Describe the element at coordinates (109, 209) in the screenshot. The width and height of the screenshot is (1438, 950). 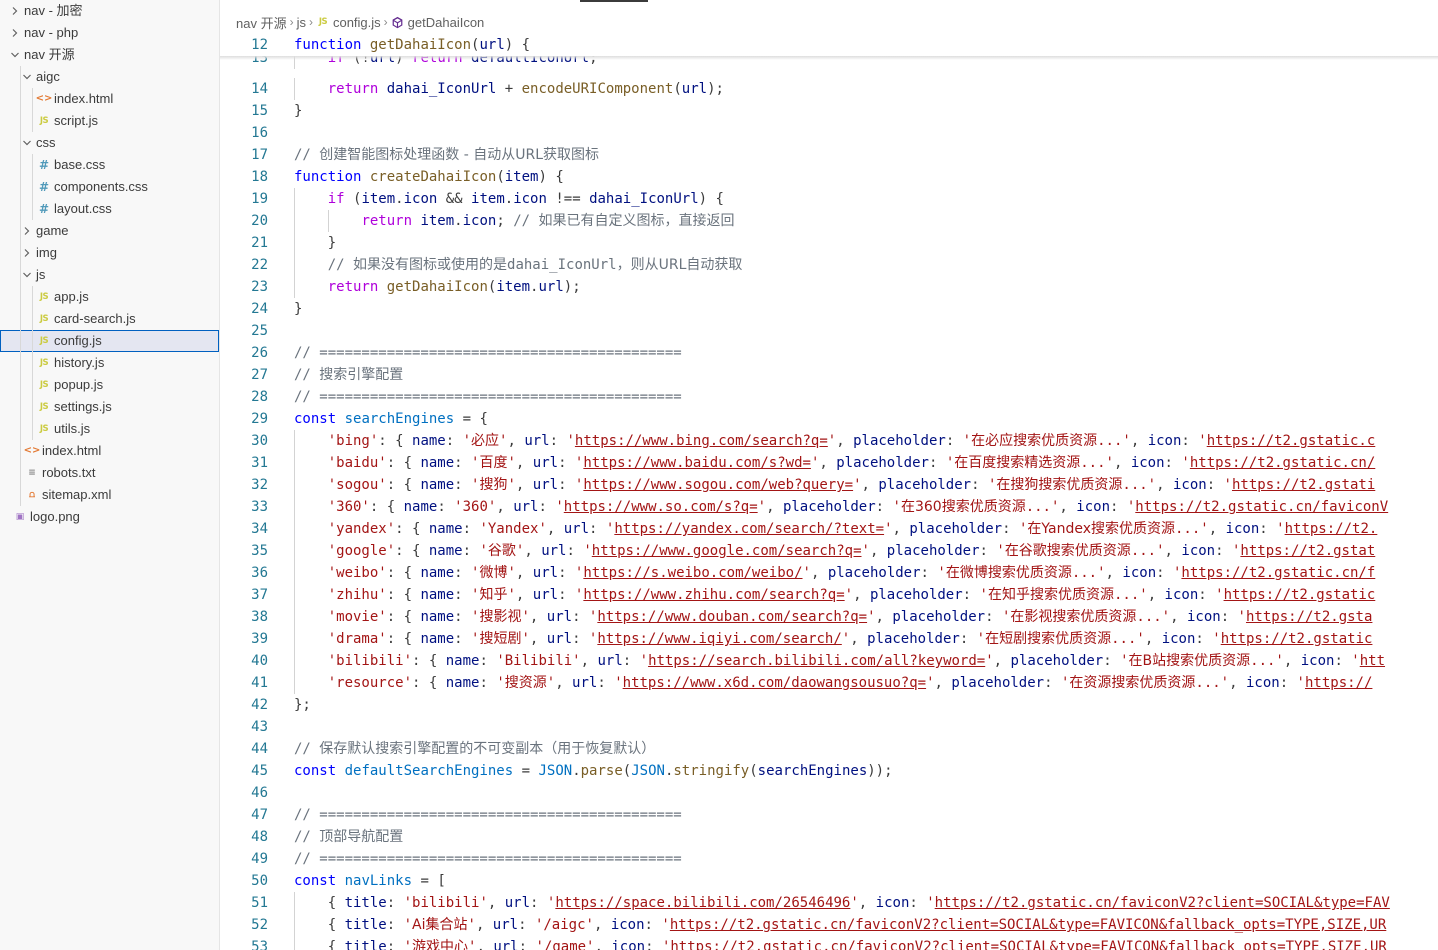
I see `tree-file: # layout.css` at that location.